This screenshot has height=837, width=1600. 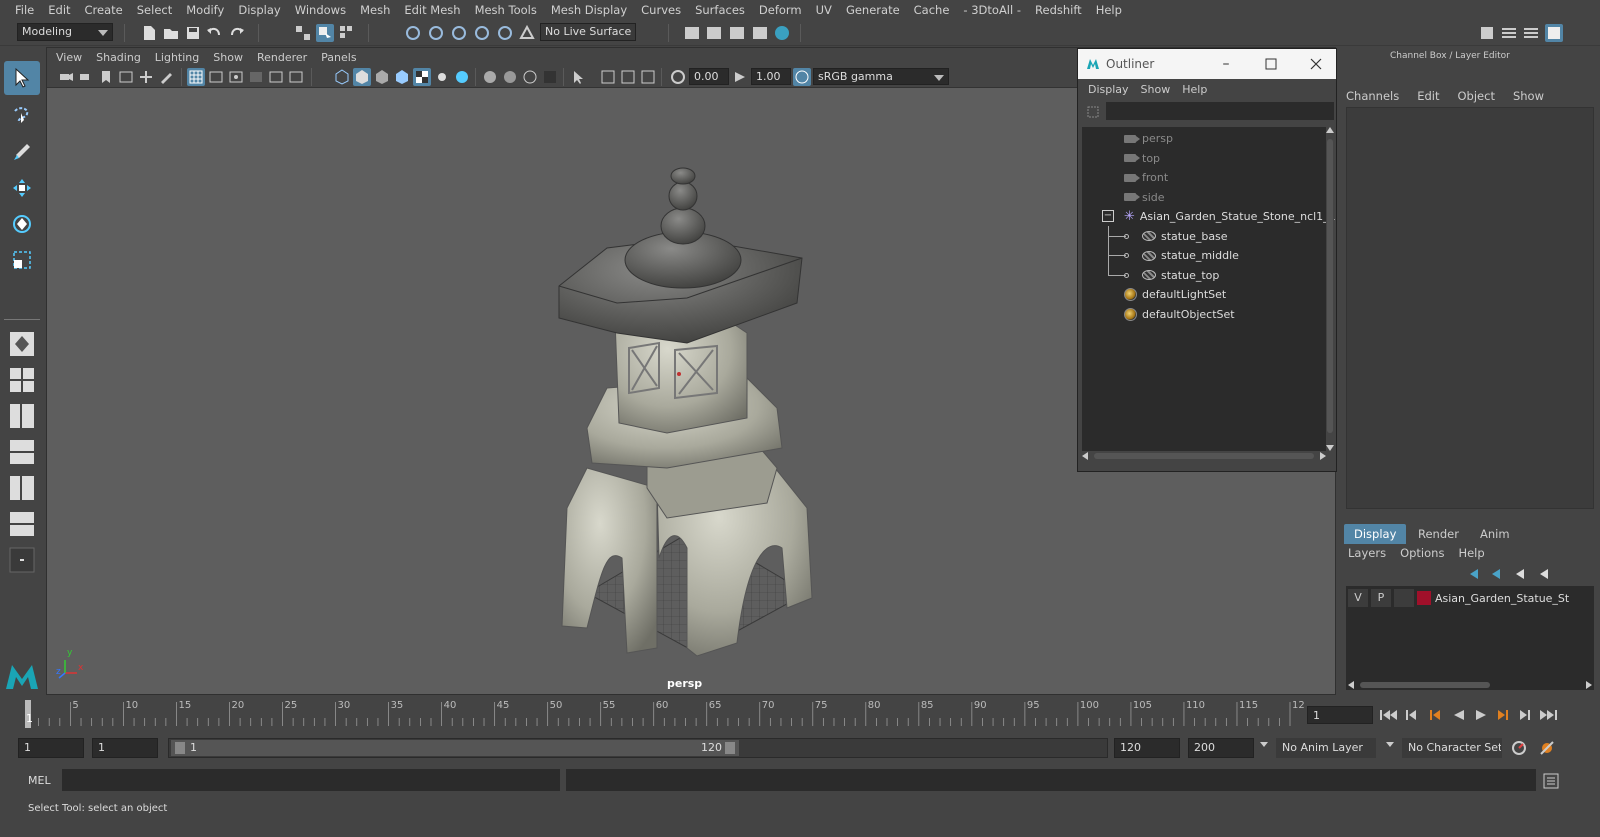 I want to click on layer-playback-toggle: P, so click(x=1381, y=598).